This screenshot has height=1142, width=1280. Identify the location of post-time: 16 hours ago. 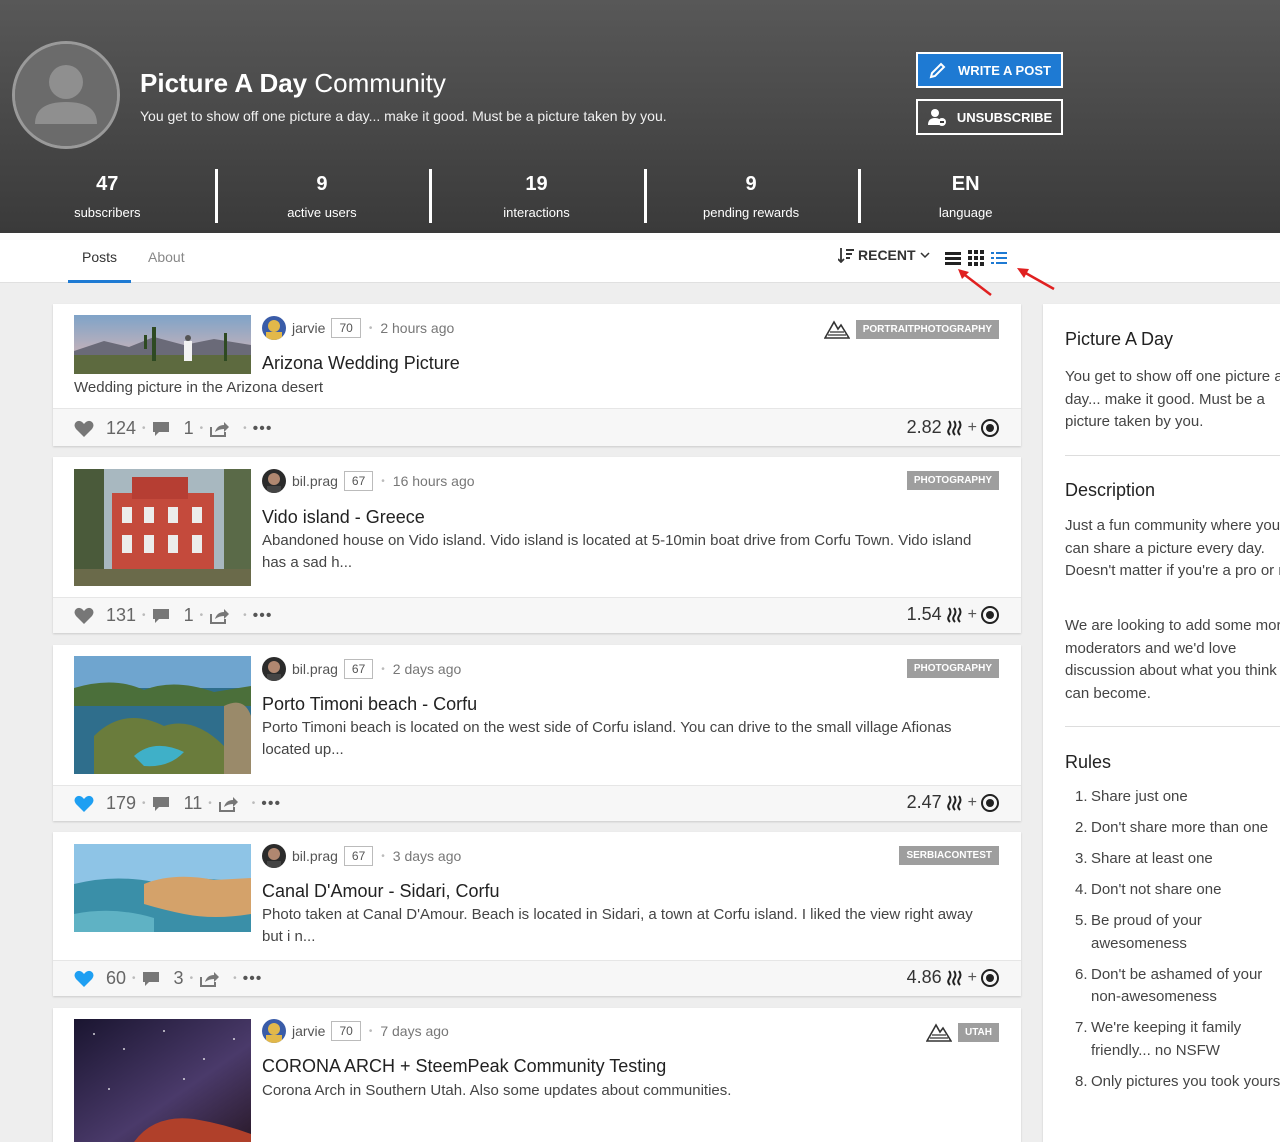
(434, 481).